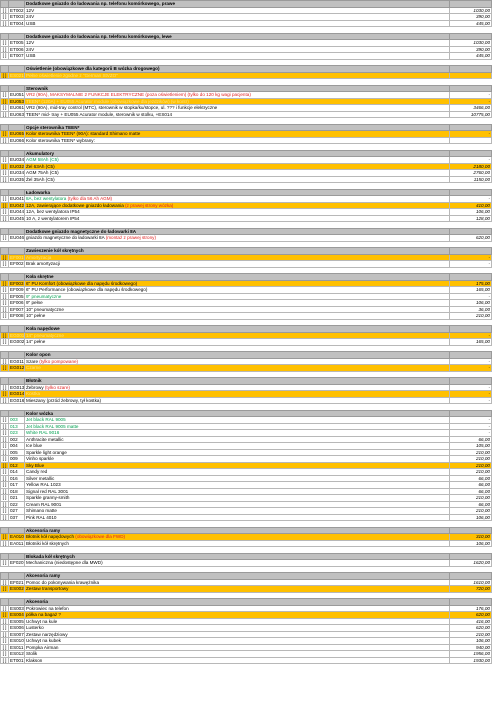 The height and width of the screenshot is (719, 492). What do you see at coordinates (16, 563) in the screenshot?
I see `option-code: EF020` at bounding box center [16, 563].